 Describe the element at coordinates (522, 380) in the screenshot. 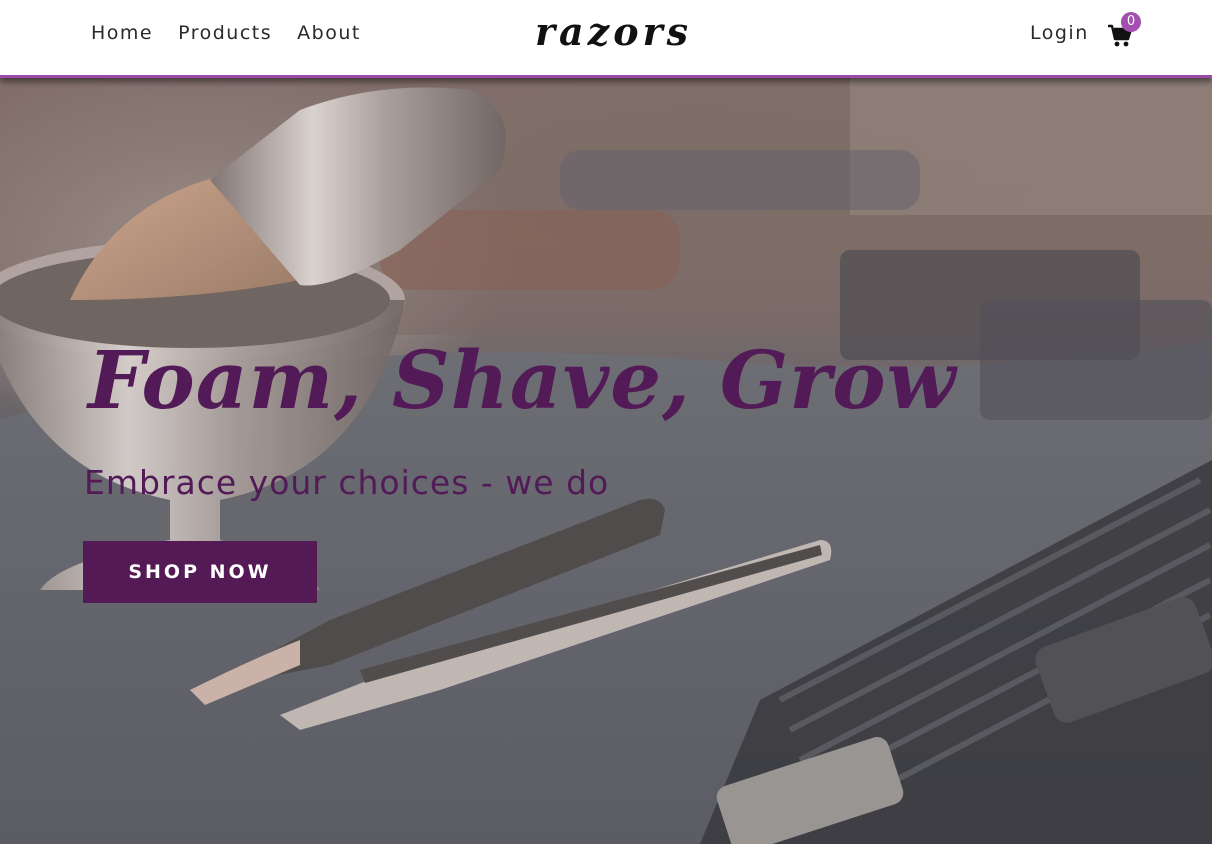

I see `hero-headline: Foam, Shave, Grow` at that location.